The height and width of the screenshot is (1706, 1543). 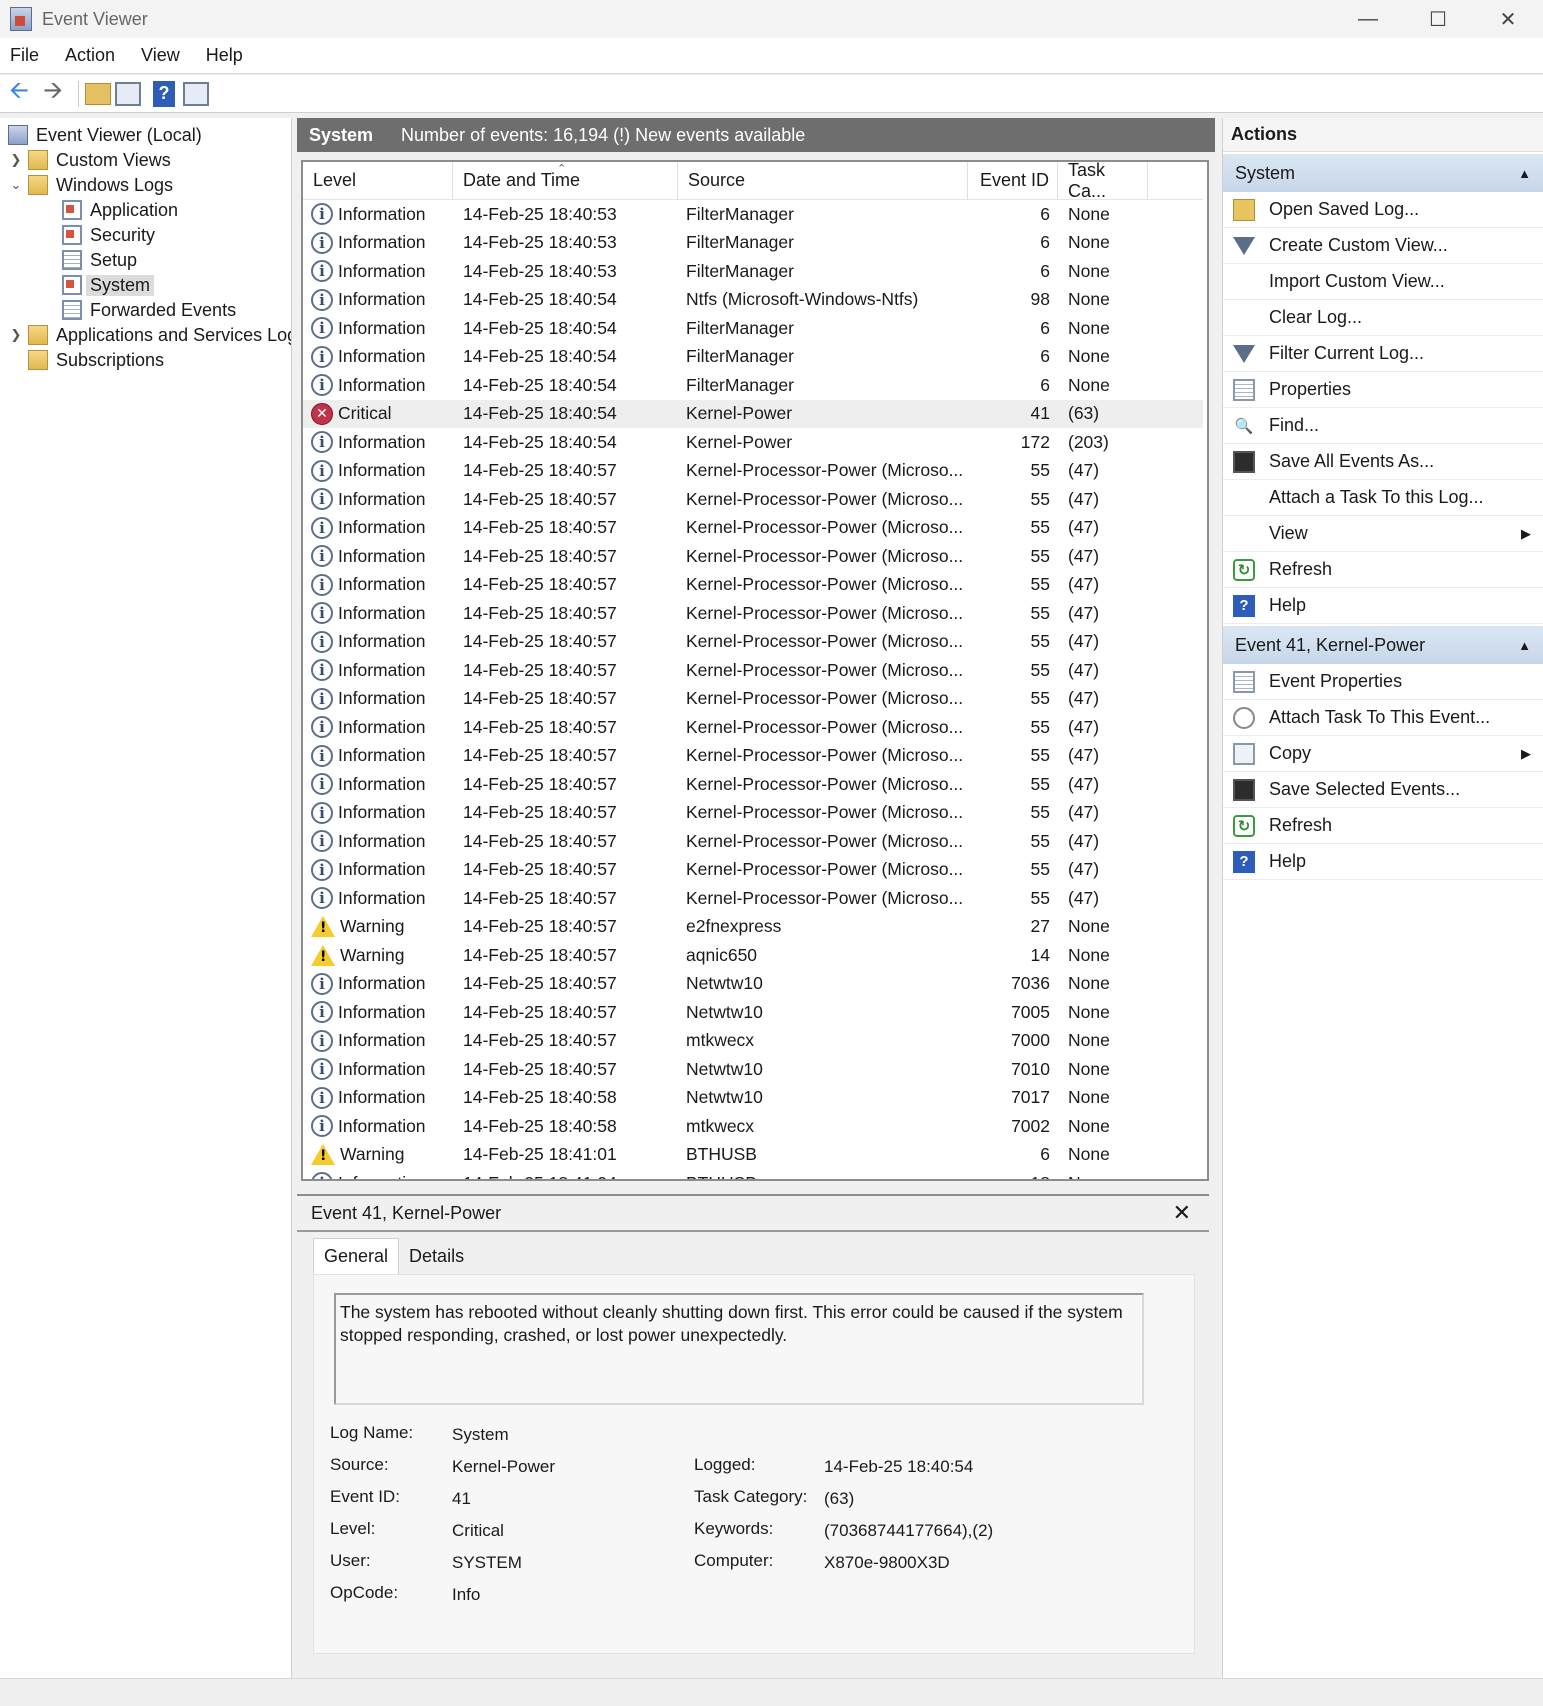 I want to click on value-event-id: 41, so click(x=461, y=1499).